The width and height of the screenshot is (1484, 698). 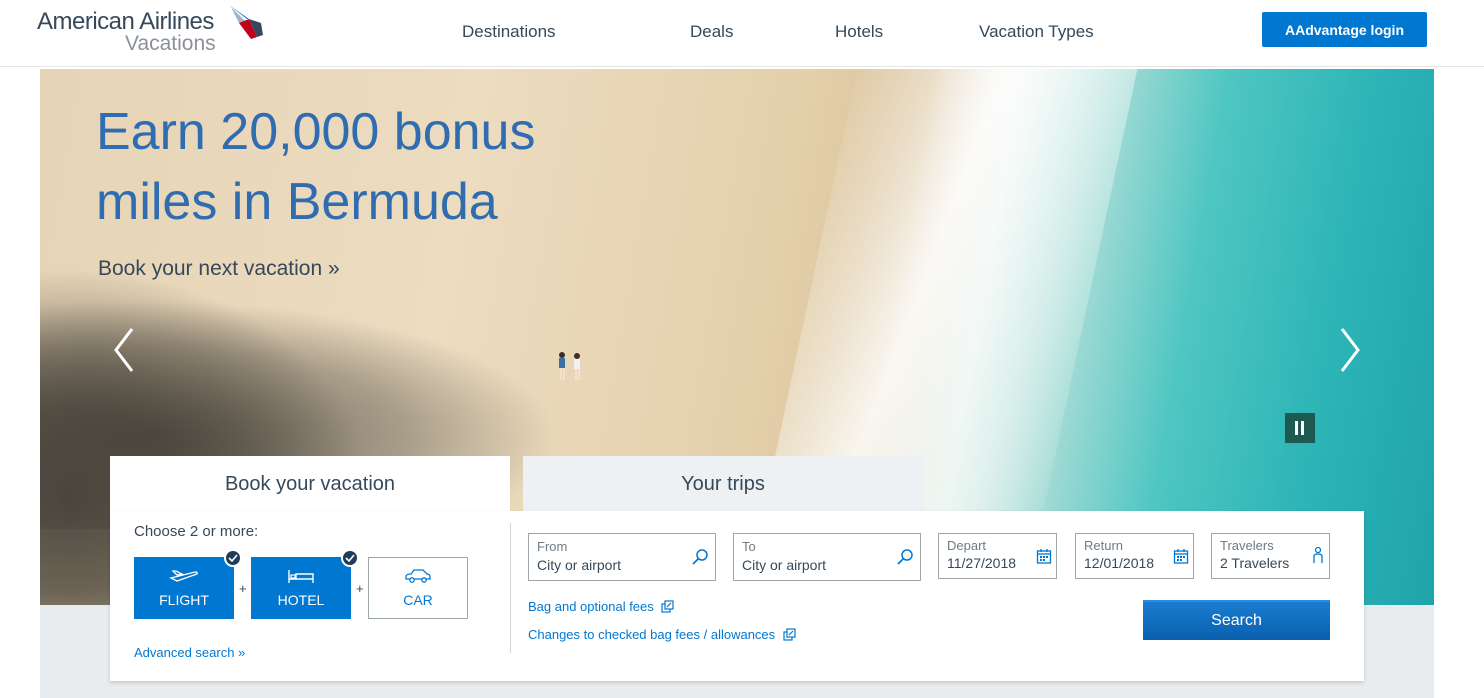 What do you see at coordinates (418, 588) in the screenshot?
I see `car-toggle: CAR` at bounding box center [418, 588].